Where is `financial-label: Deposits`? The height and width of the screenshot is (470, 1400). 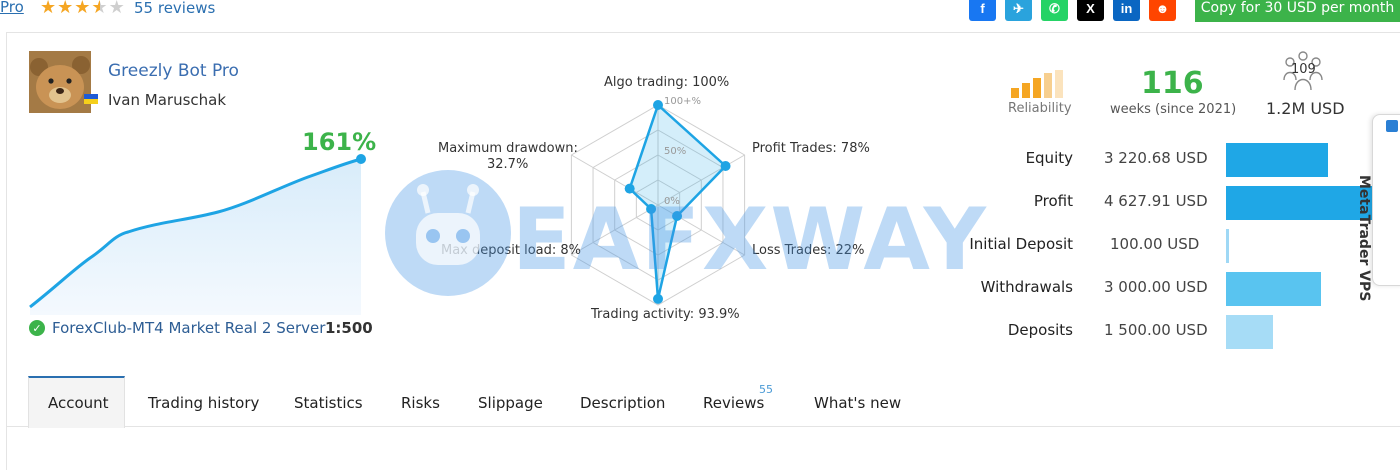
financial-label: Deposits is located at coordinates (1040, 330).